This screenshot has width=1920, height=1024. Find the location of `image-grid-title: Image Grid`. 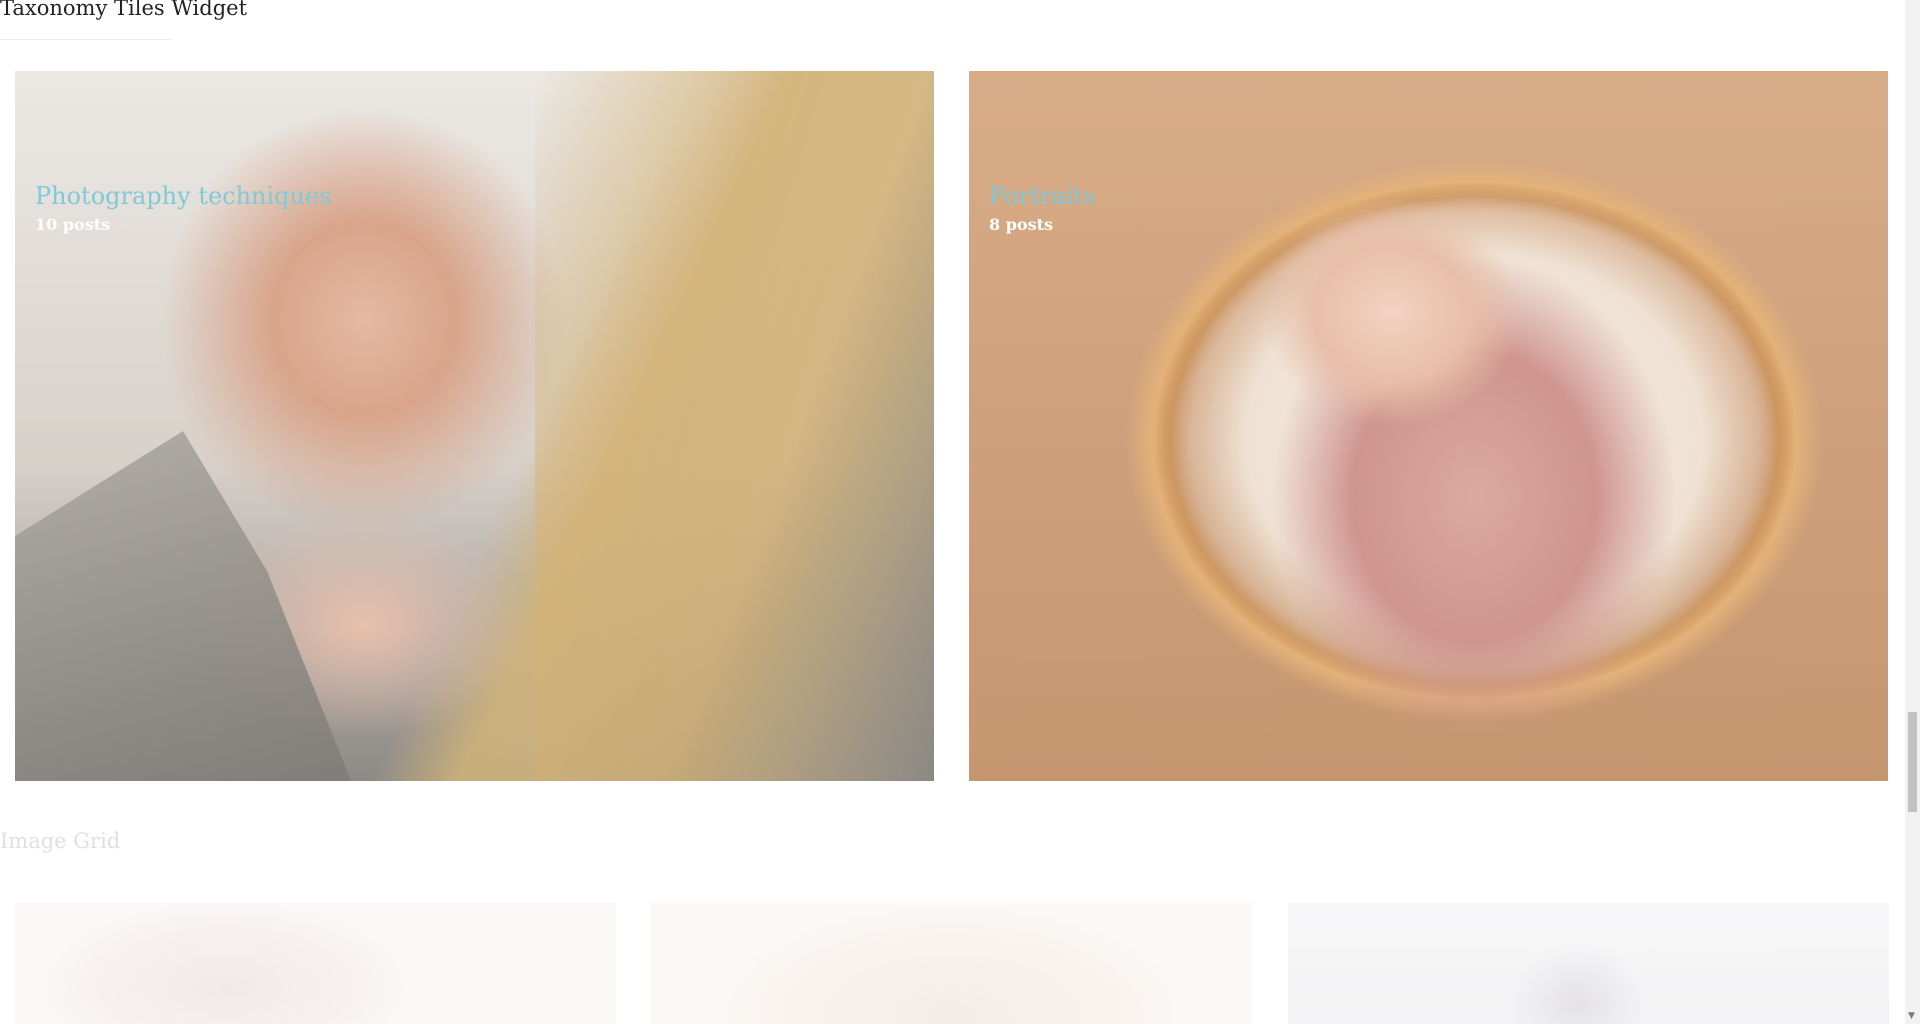

image-grid-title: Image Grid is located at coordinates (60, 841).